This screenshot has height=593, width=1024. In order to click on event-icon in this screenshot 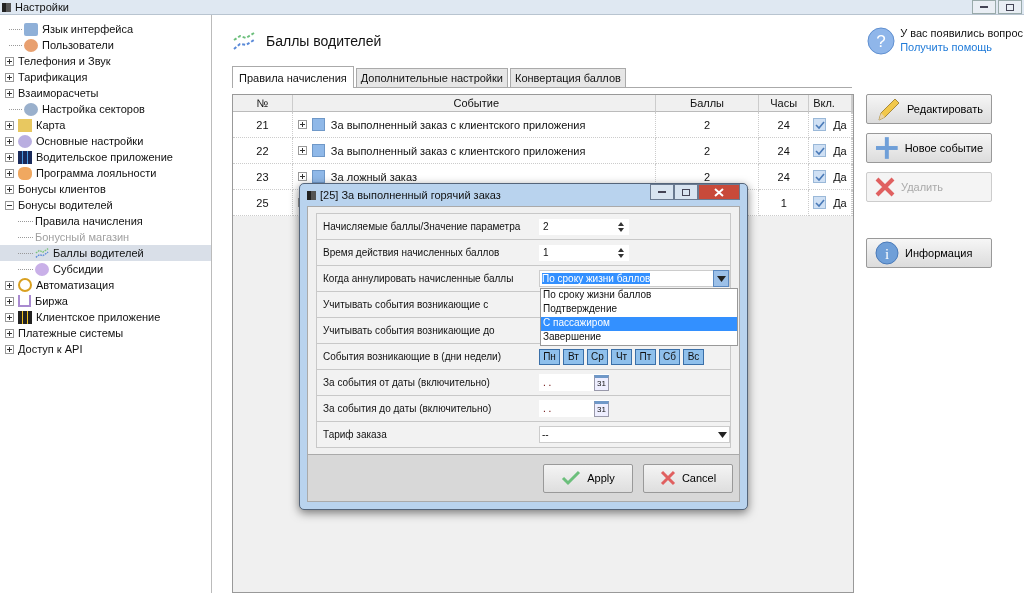, I will do `click(318, 176)`.